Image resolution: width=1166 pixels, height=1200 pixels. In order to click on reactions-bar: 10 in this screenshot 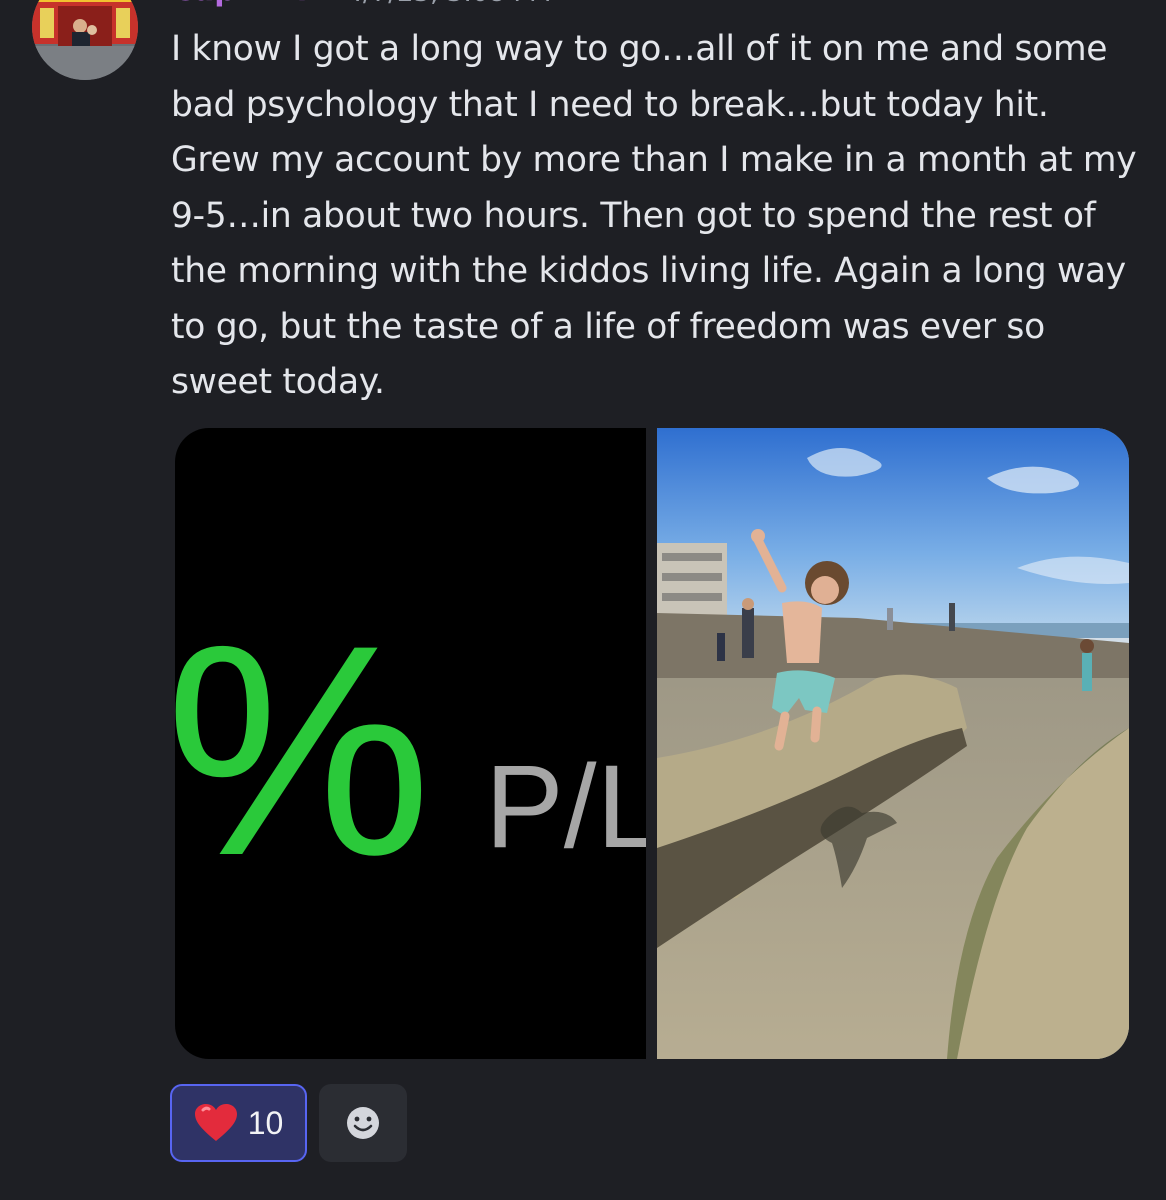, I will do `click(288, 1123)`.